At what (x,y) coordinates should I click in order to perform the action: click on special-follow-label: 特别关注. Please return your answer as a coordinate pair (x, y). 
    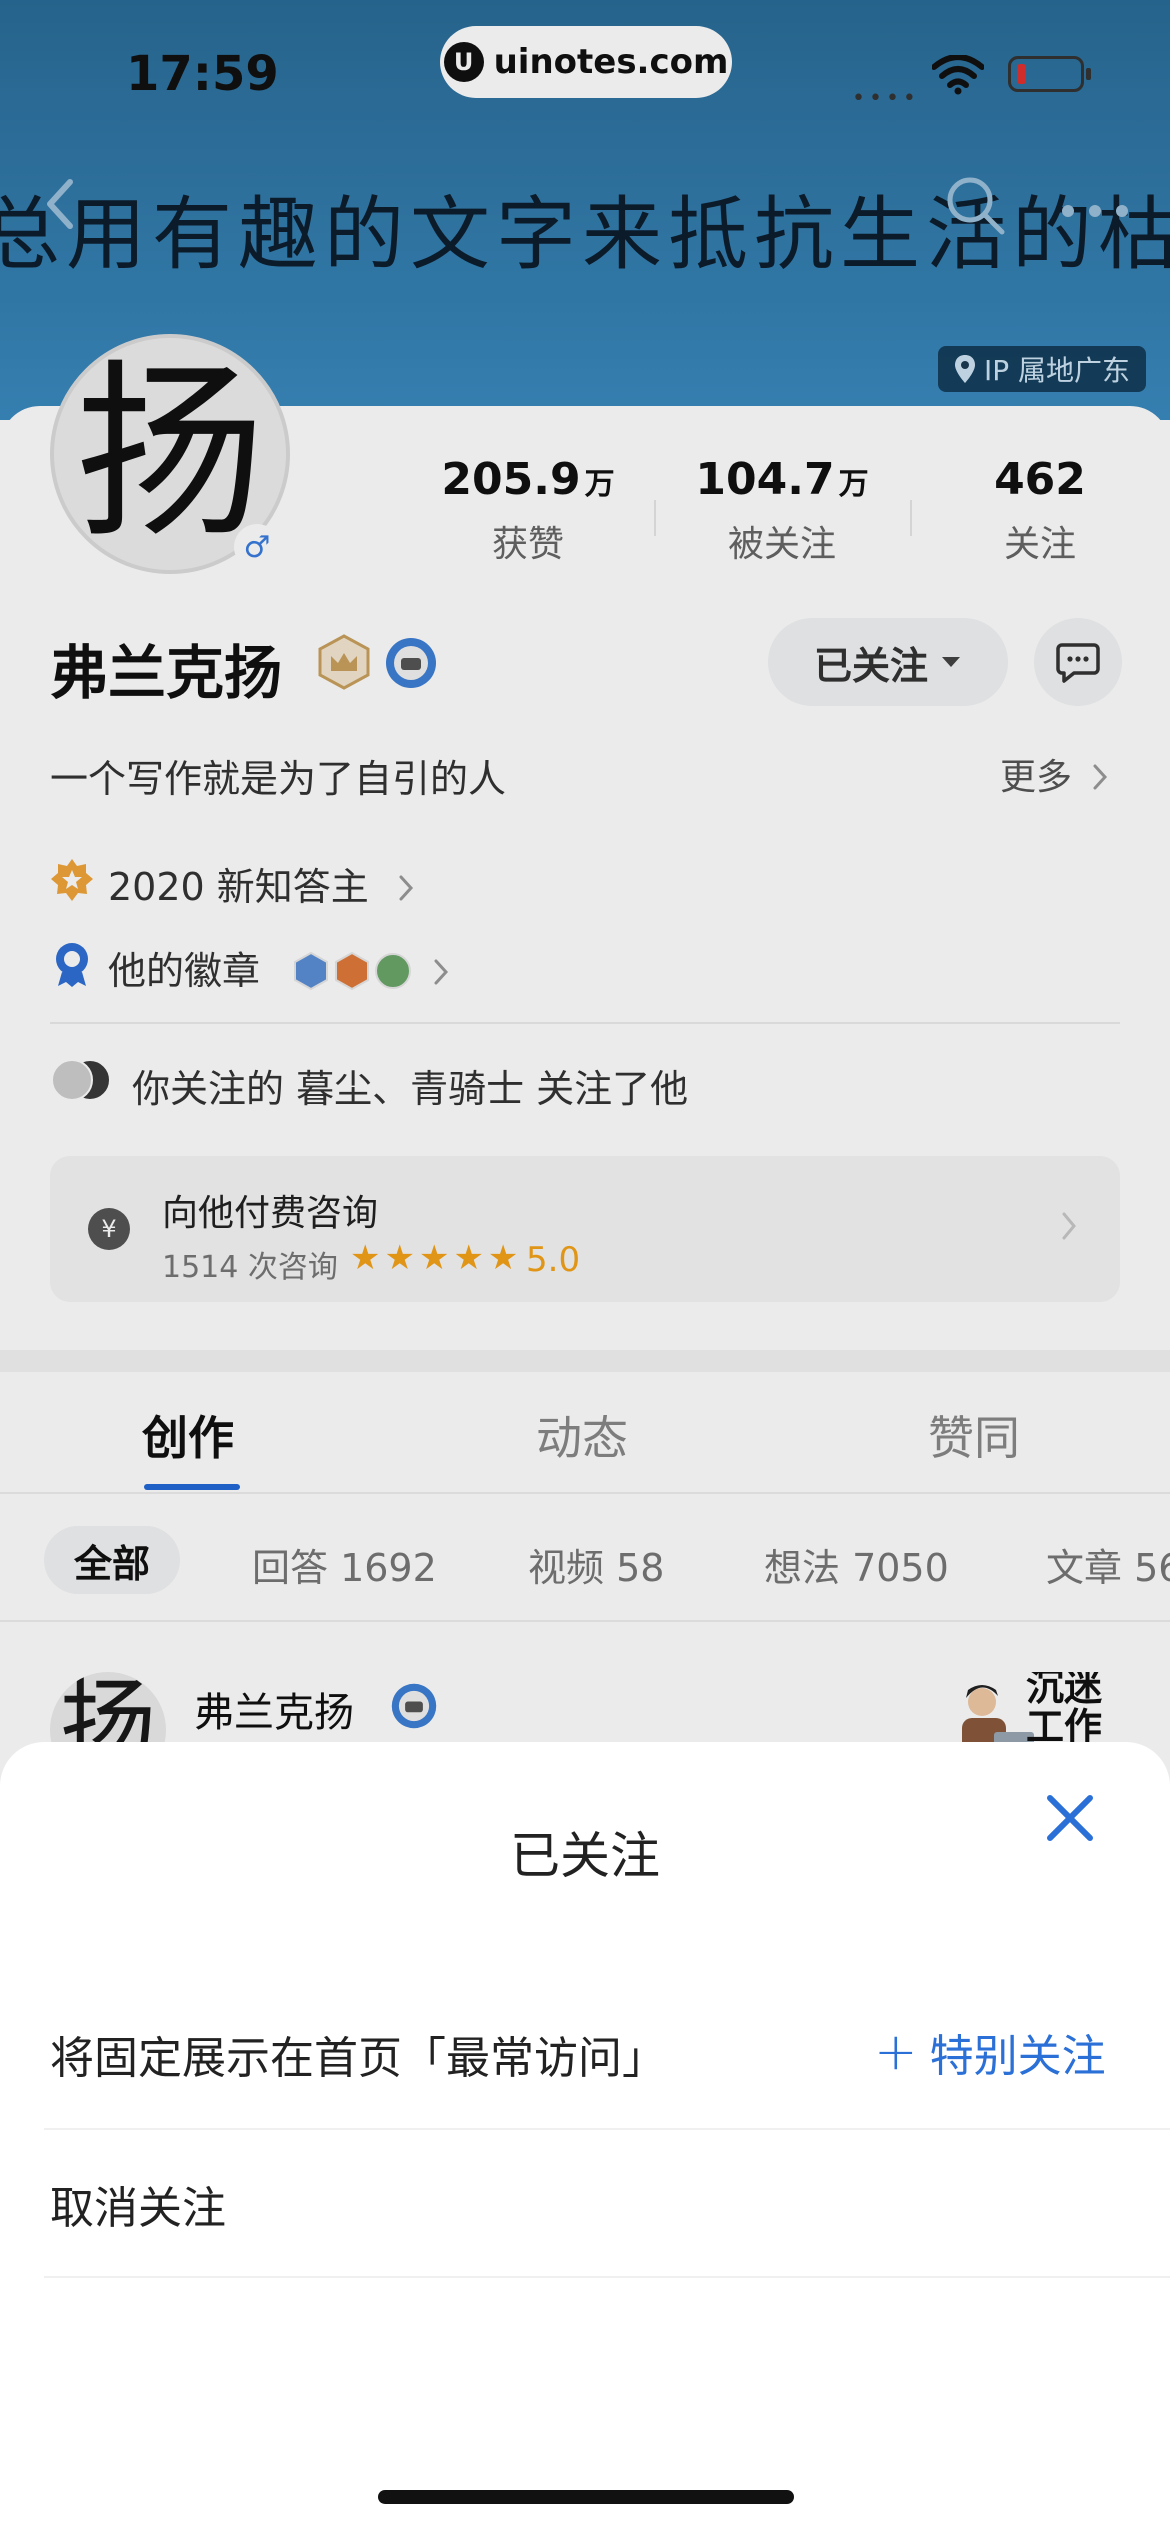
    Looking at the image, I should click on (1017, 2056).